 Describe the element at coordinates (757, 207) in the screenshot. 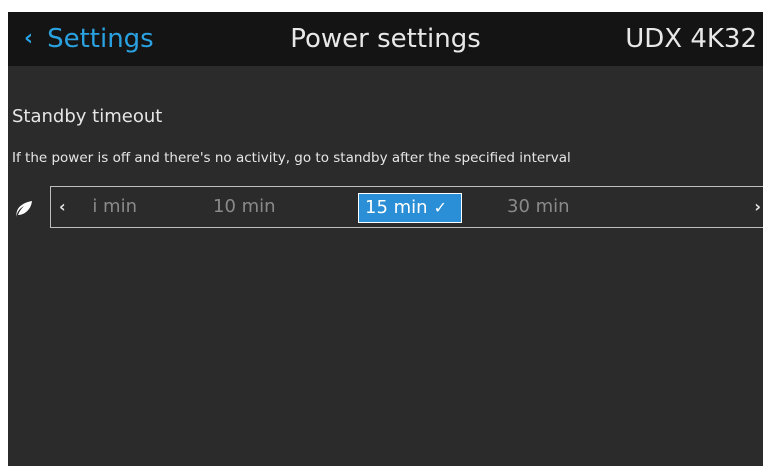

I see `next-arrow: ›` at that location.